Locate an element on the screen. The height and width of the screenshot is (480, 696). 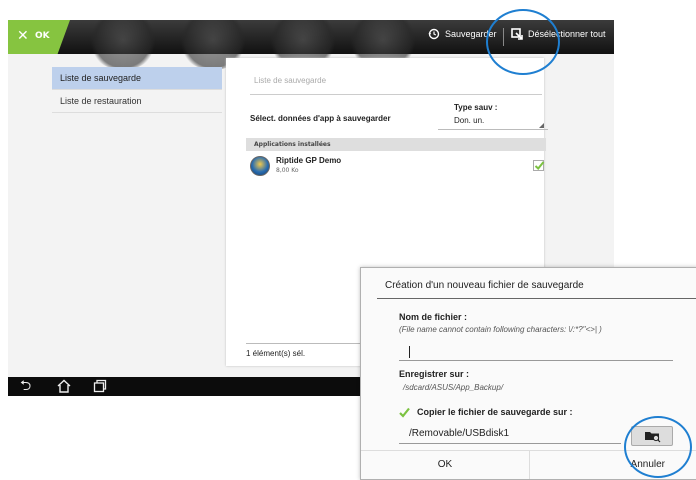
dropdown-arrow-icon is located at coordinates (541, 125).